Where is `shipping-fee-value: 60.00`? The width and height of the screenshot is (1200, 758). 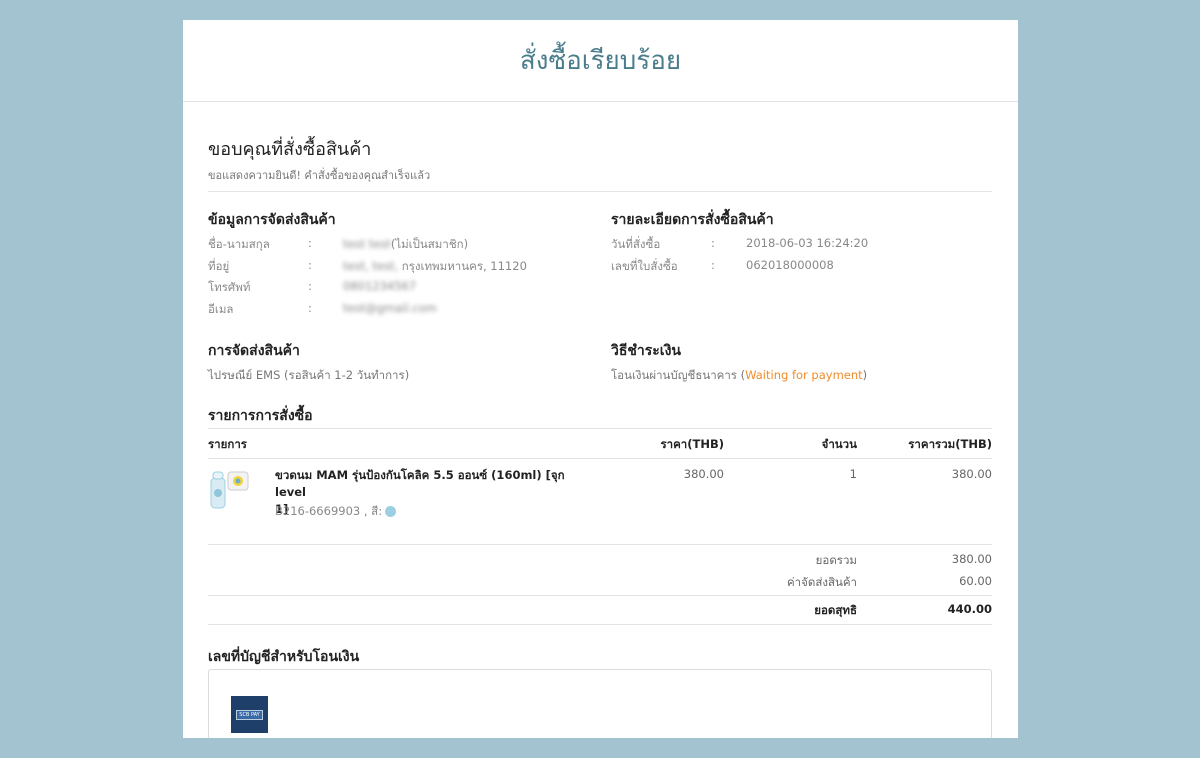 shipping-fee-value: 60.00 is located at coordinates (975, 581).